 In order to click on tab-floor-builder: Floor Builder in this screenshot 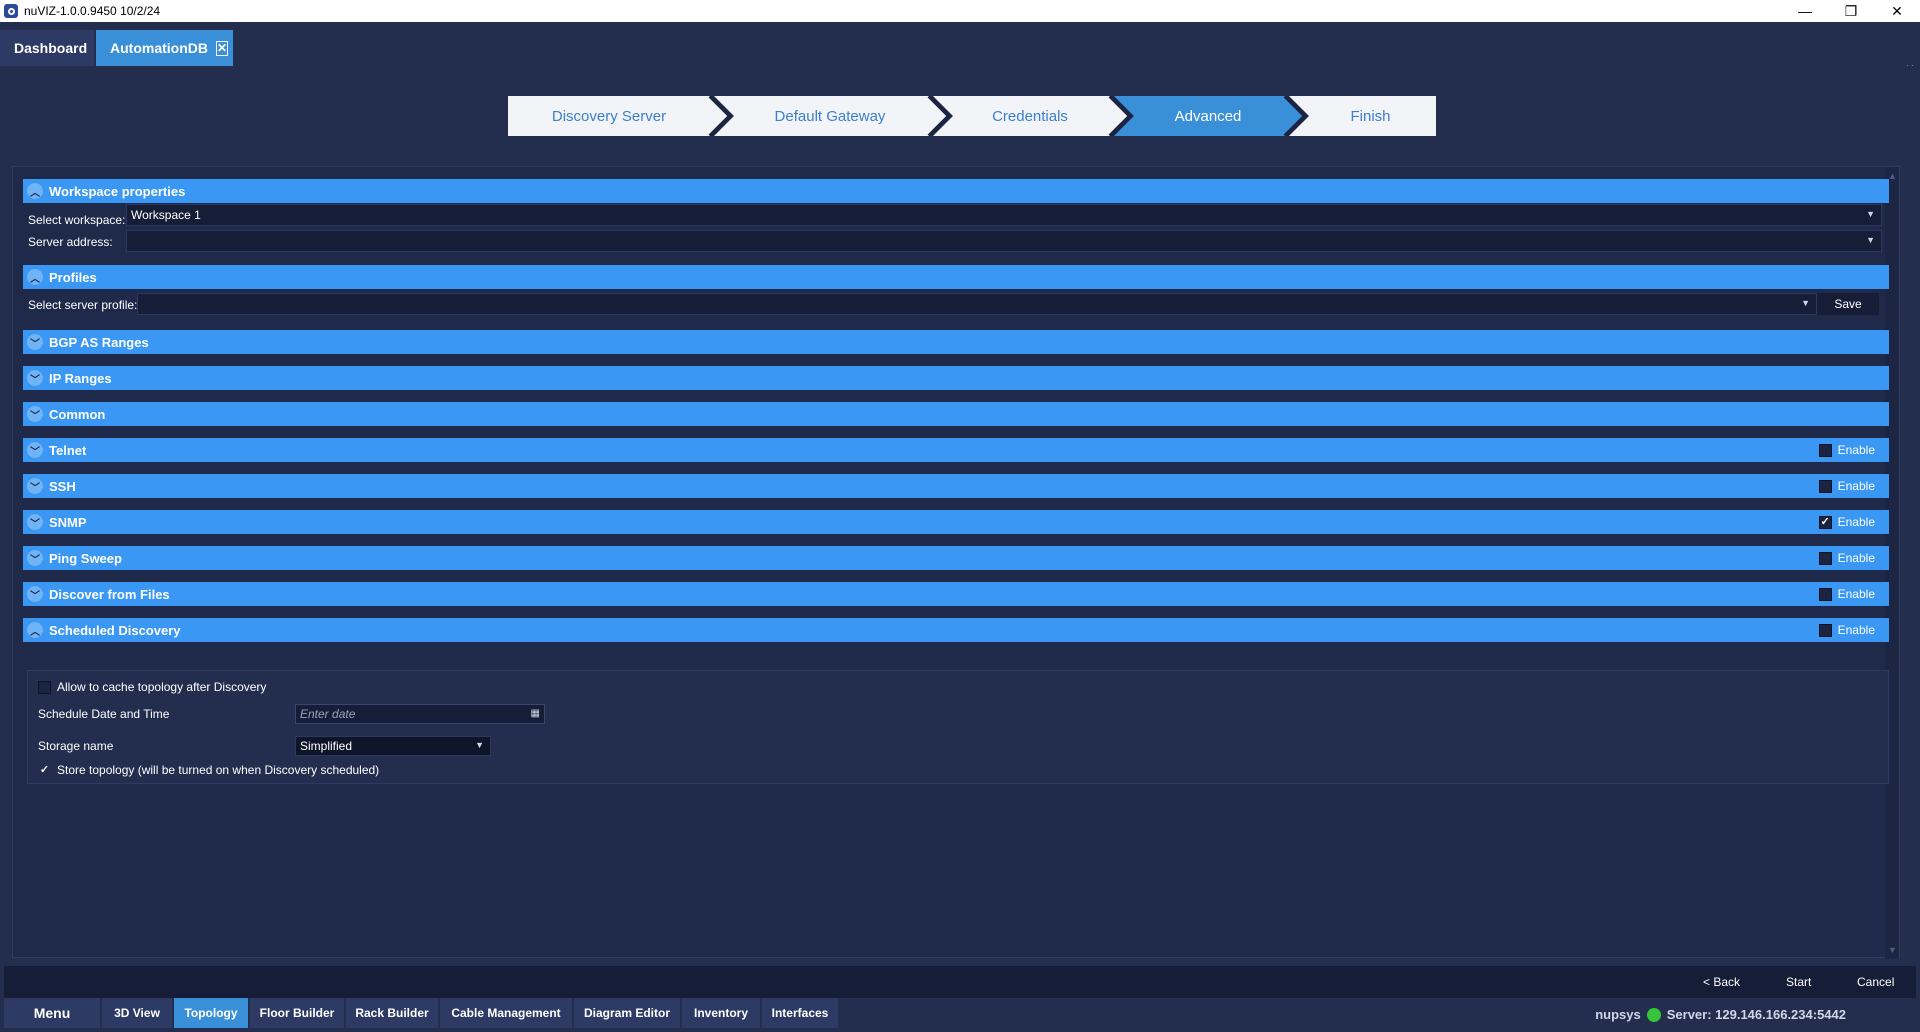, I will do `click(297, 1013)`.